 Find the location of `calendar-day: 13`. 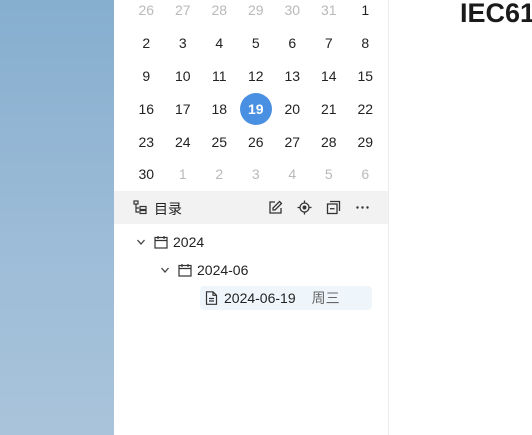

calendar-day: 13 is located at coordinates (292, 76).